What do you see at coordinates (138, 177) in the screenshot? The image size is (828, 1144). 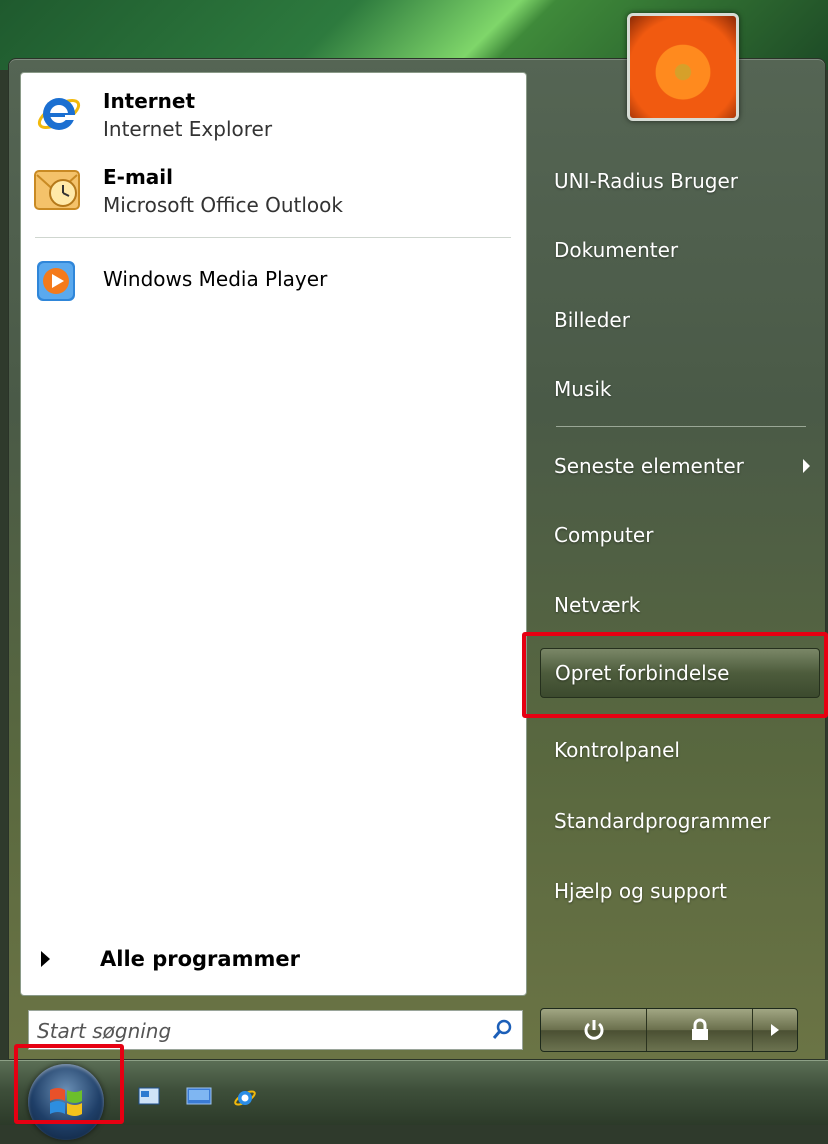 I see `pinned-email-title: E-mail` at bounding box center [138, 177].